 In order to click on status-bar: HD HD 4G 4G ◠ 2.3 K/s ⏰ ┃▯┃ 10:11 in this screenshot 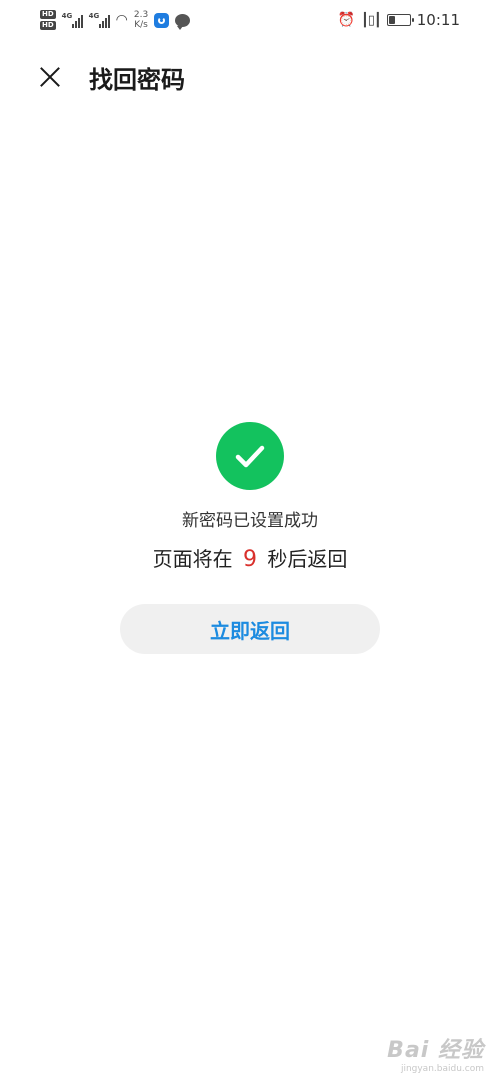, I will do `click(250, 20)`.